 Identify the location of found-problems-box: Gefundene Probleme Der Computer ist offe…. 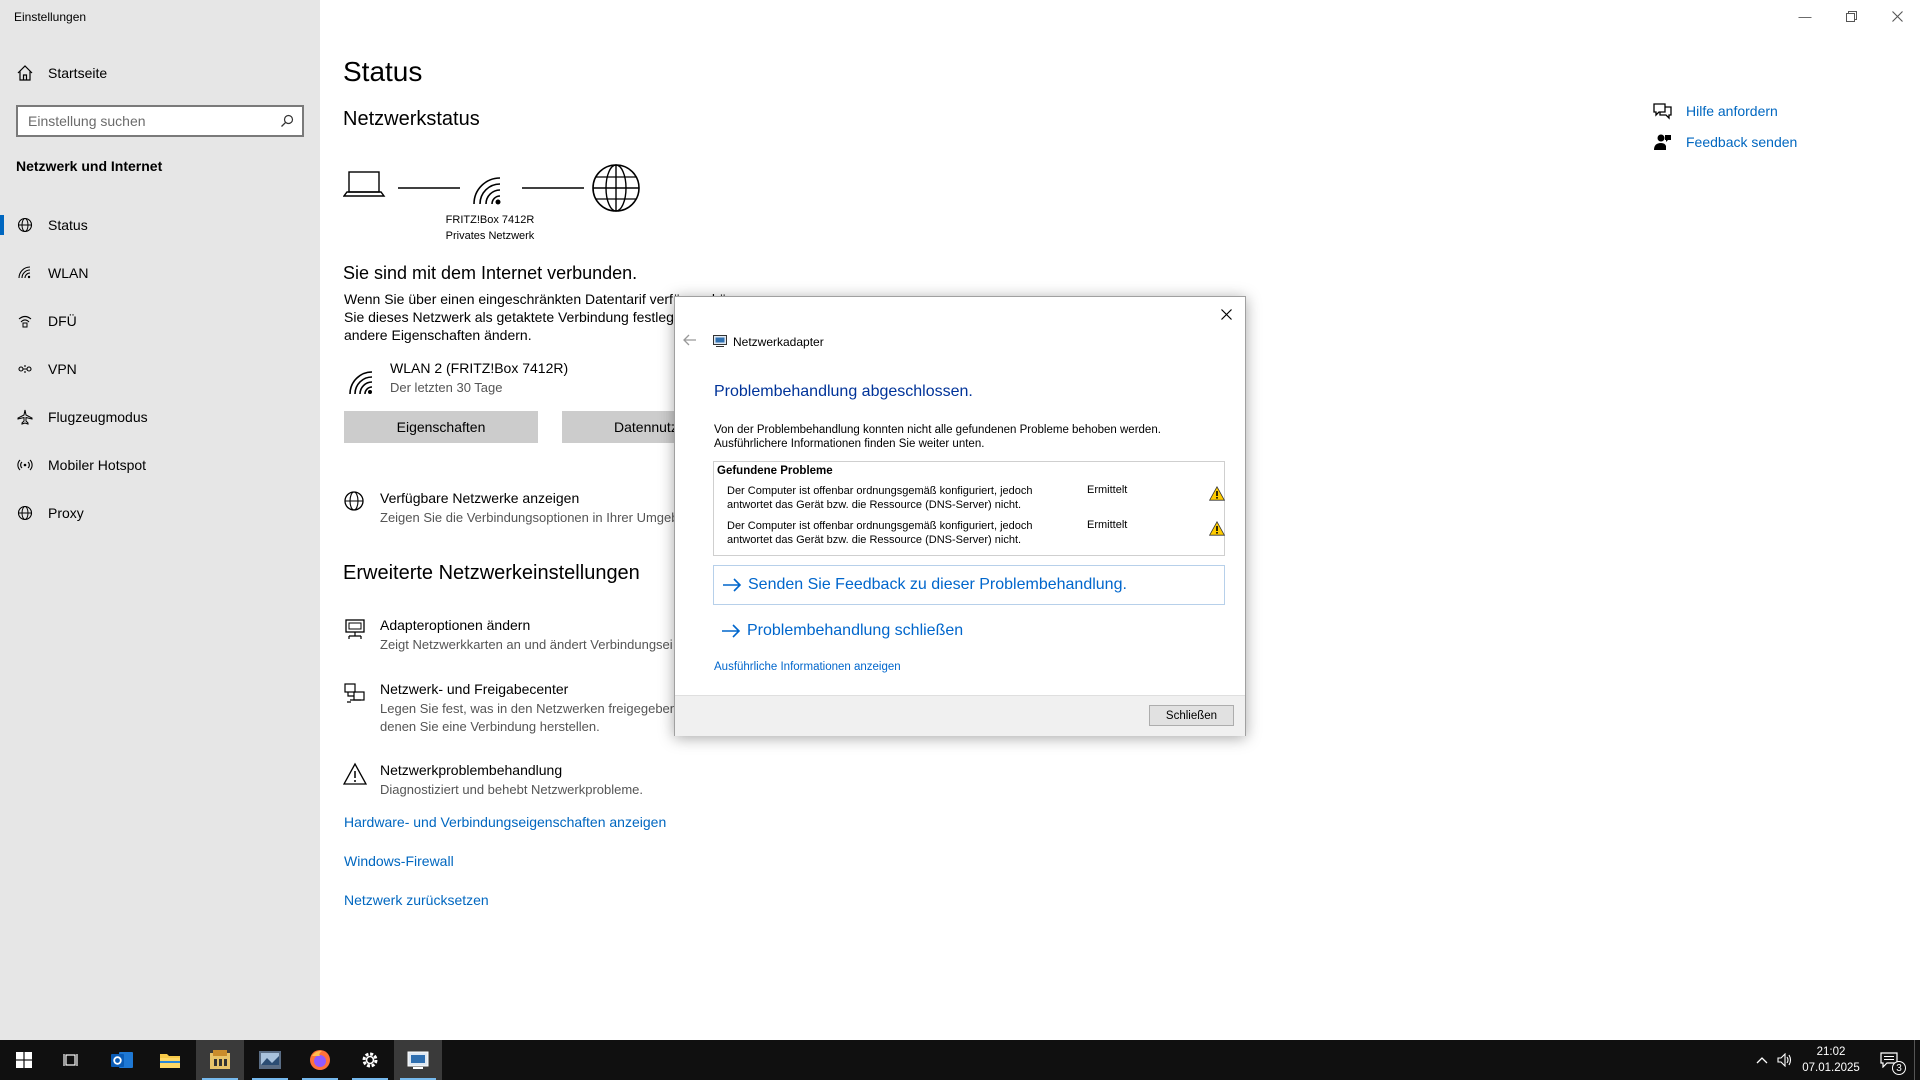
(969, 508).